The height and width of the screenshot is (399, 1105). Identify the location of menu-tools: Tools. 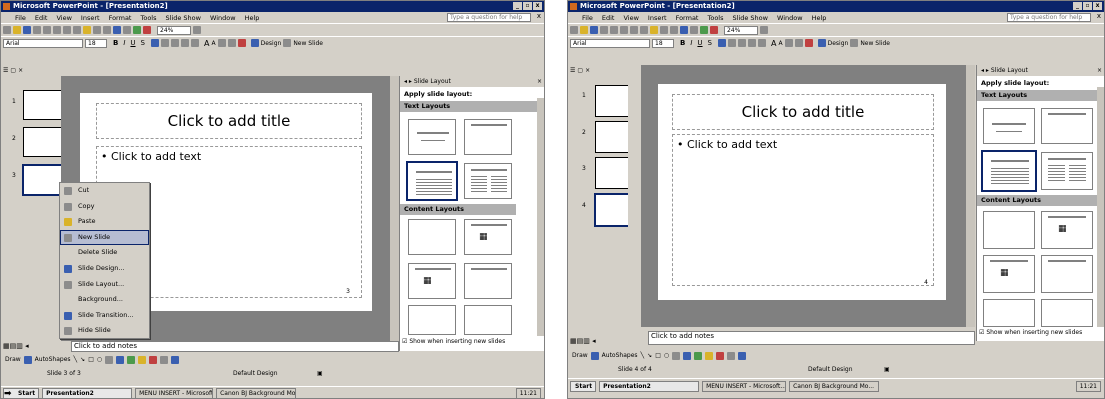
(715, 18).